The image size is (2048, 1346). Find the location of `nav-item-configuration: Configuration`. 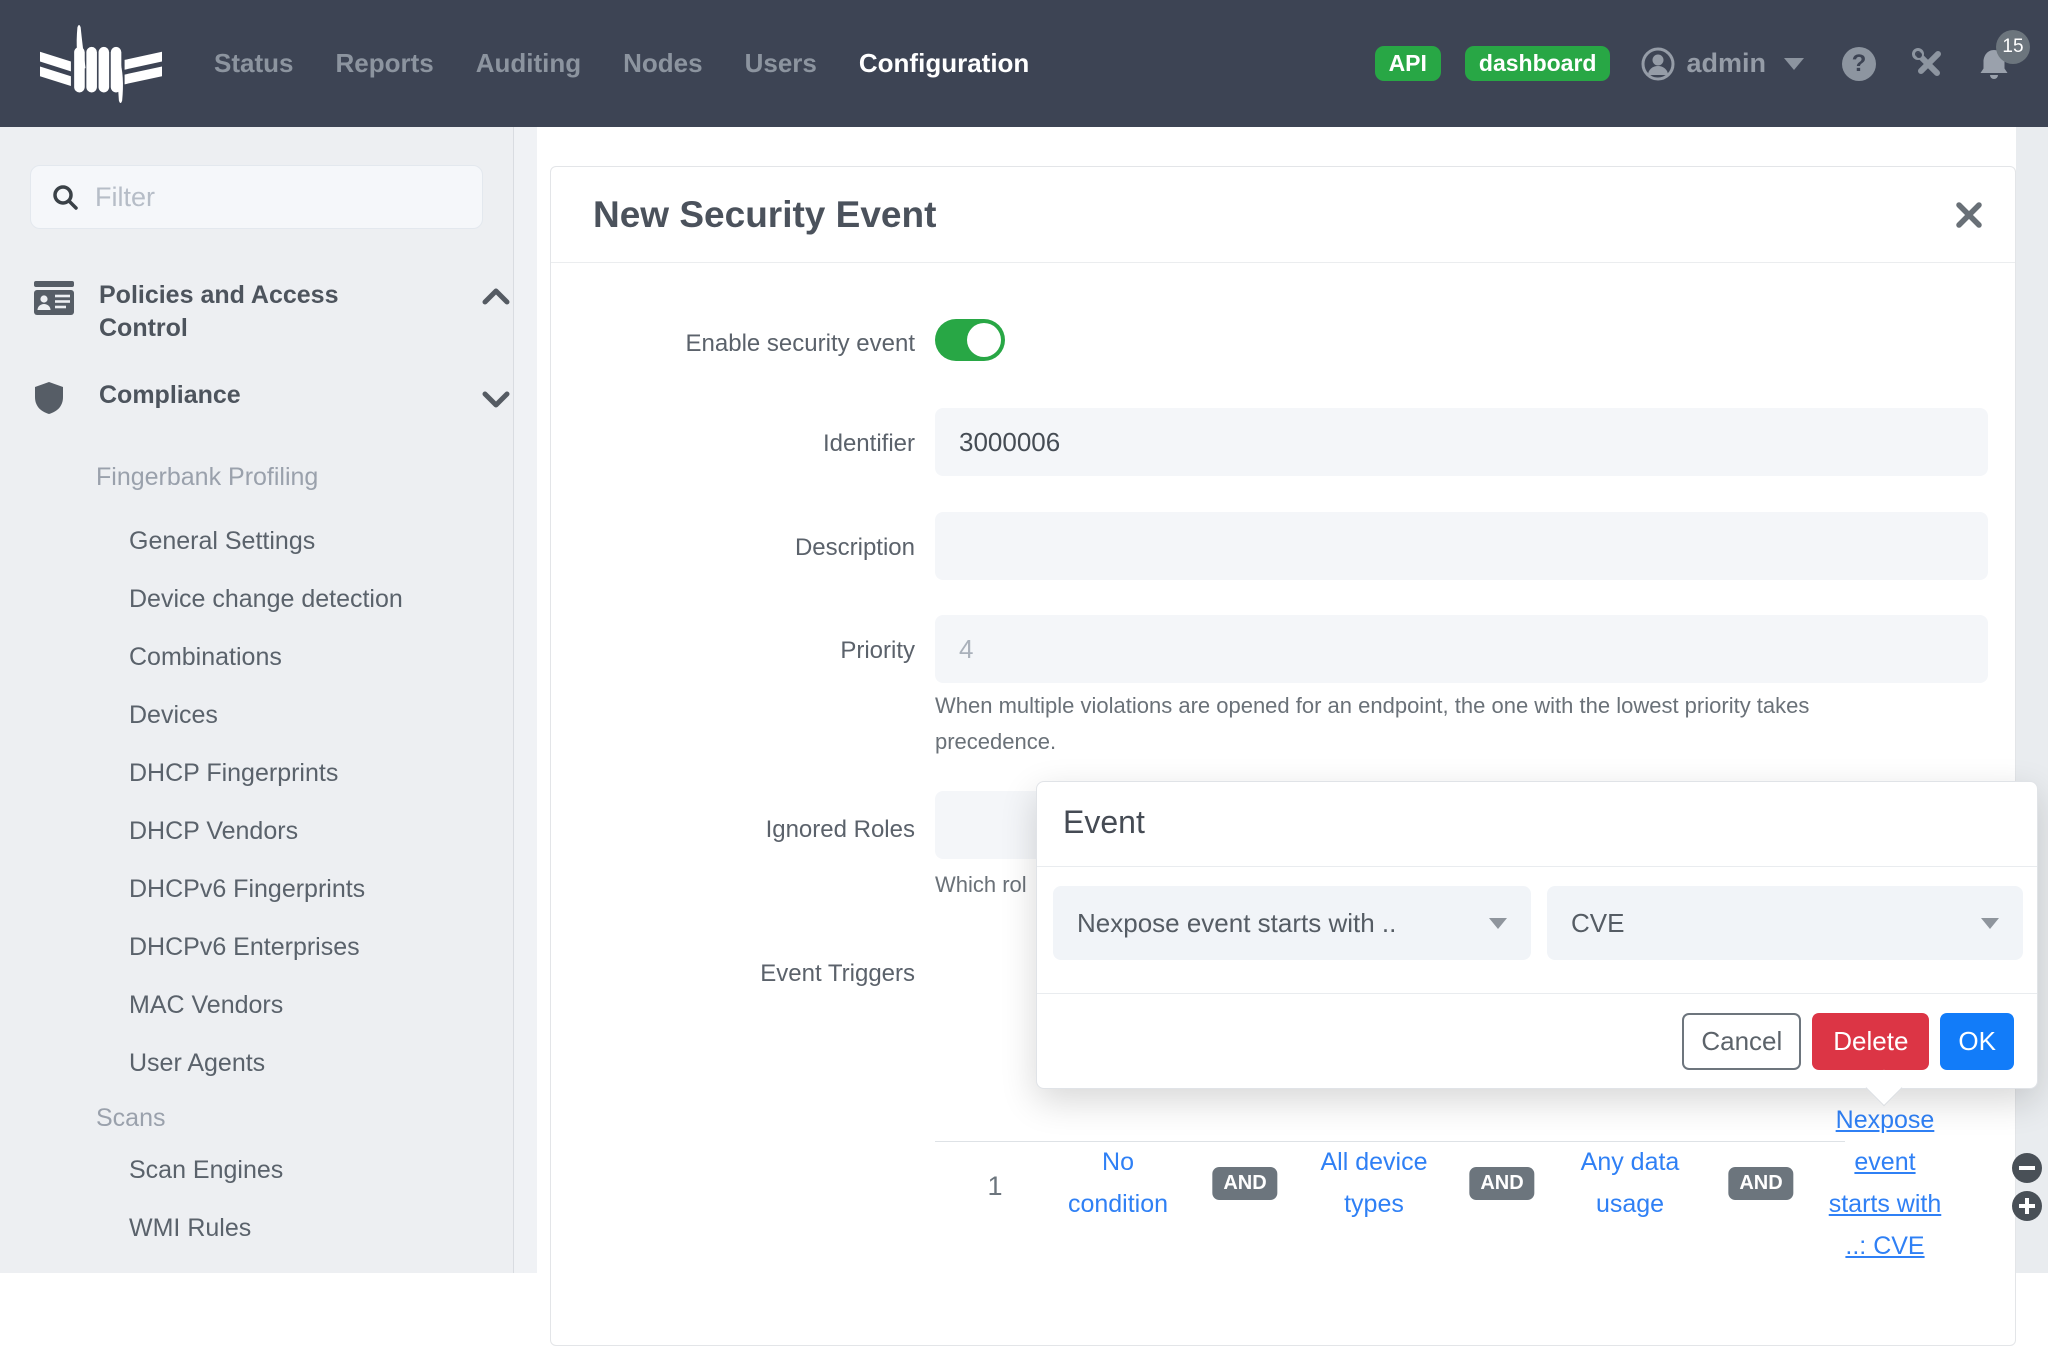

nav-item-configuration: Configuration is located at coordinates (944, 63).